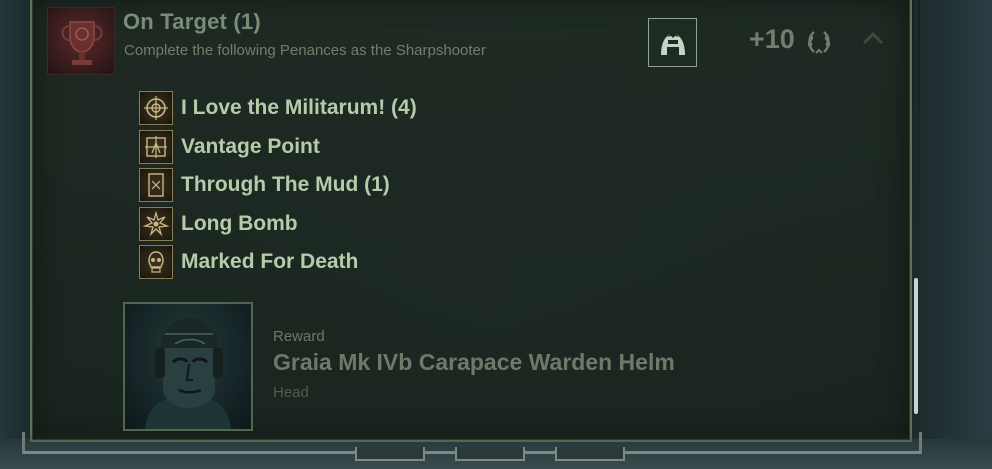  I want to click on explosion-icon, so click(156, 223).